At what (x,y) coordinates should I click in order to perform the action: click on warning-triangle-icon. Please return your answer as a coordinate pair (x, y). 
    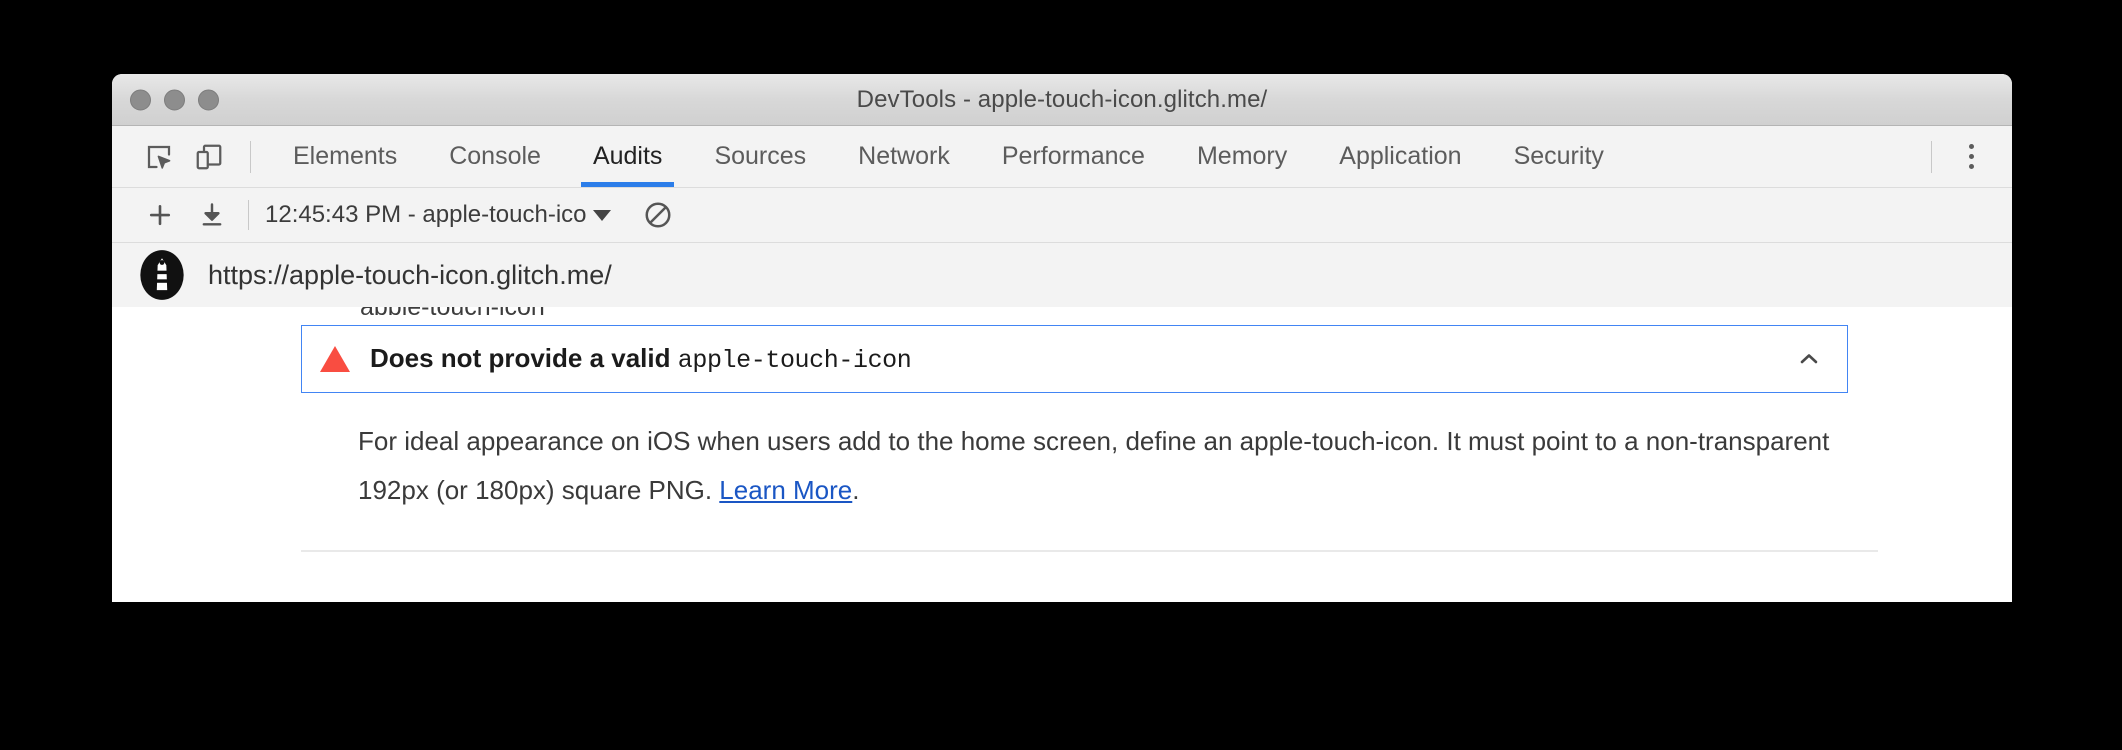
    Looking at the image, I should click on (335, 359).